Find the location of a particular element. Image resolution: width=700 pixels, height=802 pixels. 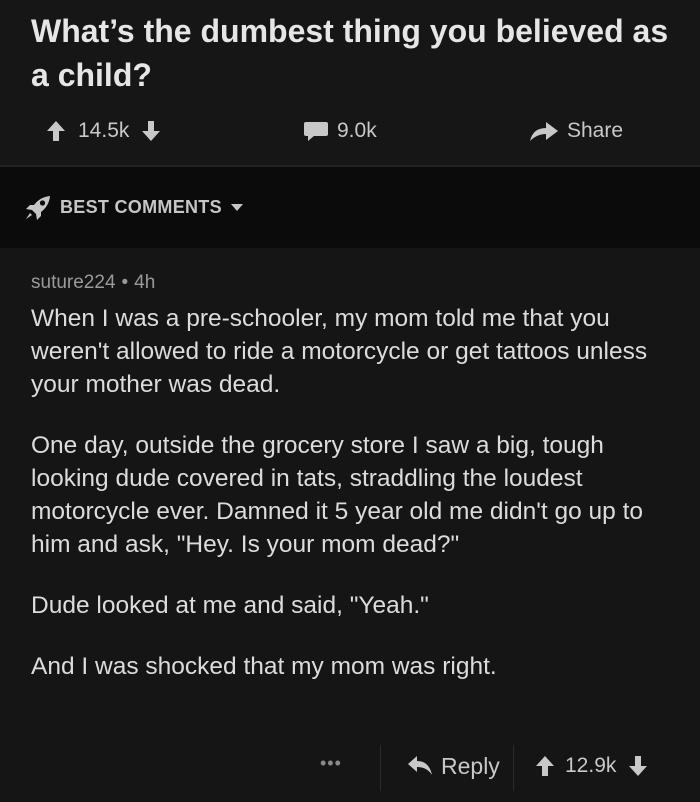

caret-down-icon is located at coordinates (237, 208).